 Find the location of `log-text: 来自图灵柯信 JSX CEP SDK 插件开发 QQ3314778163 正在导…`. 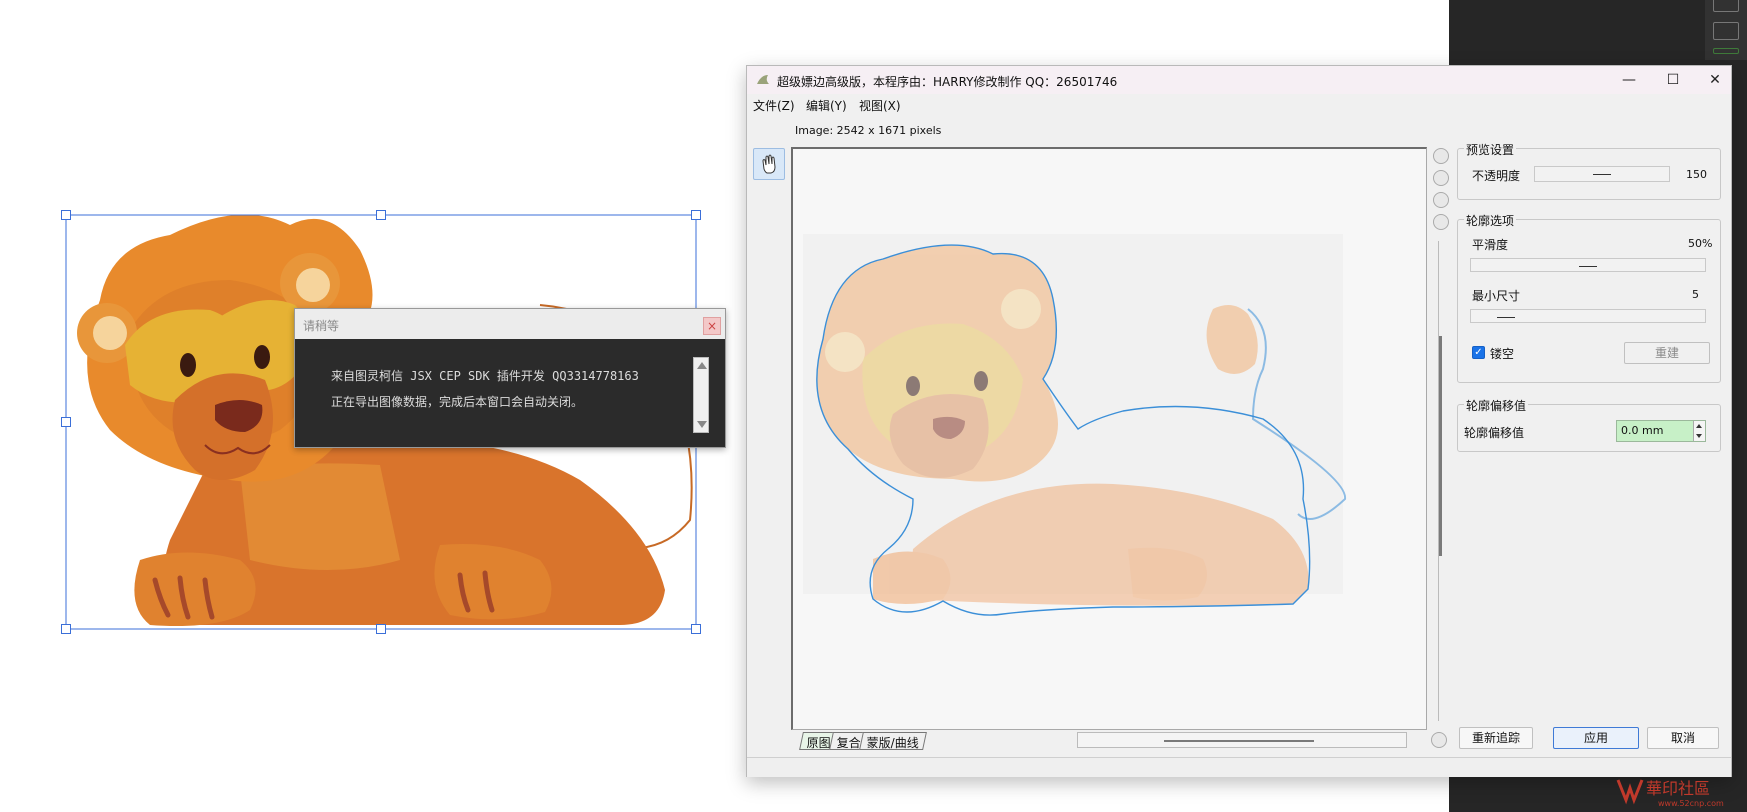

log-text: 来自图灵柯信 JSX CEP SDK 插件开发 QQ3314778163 正在导… is located at coordinates (502, 395).